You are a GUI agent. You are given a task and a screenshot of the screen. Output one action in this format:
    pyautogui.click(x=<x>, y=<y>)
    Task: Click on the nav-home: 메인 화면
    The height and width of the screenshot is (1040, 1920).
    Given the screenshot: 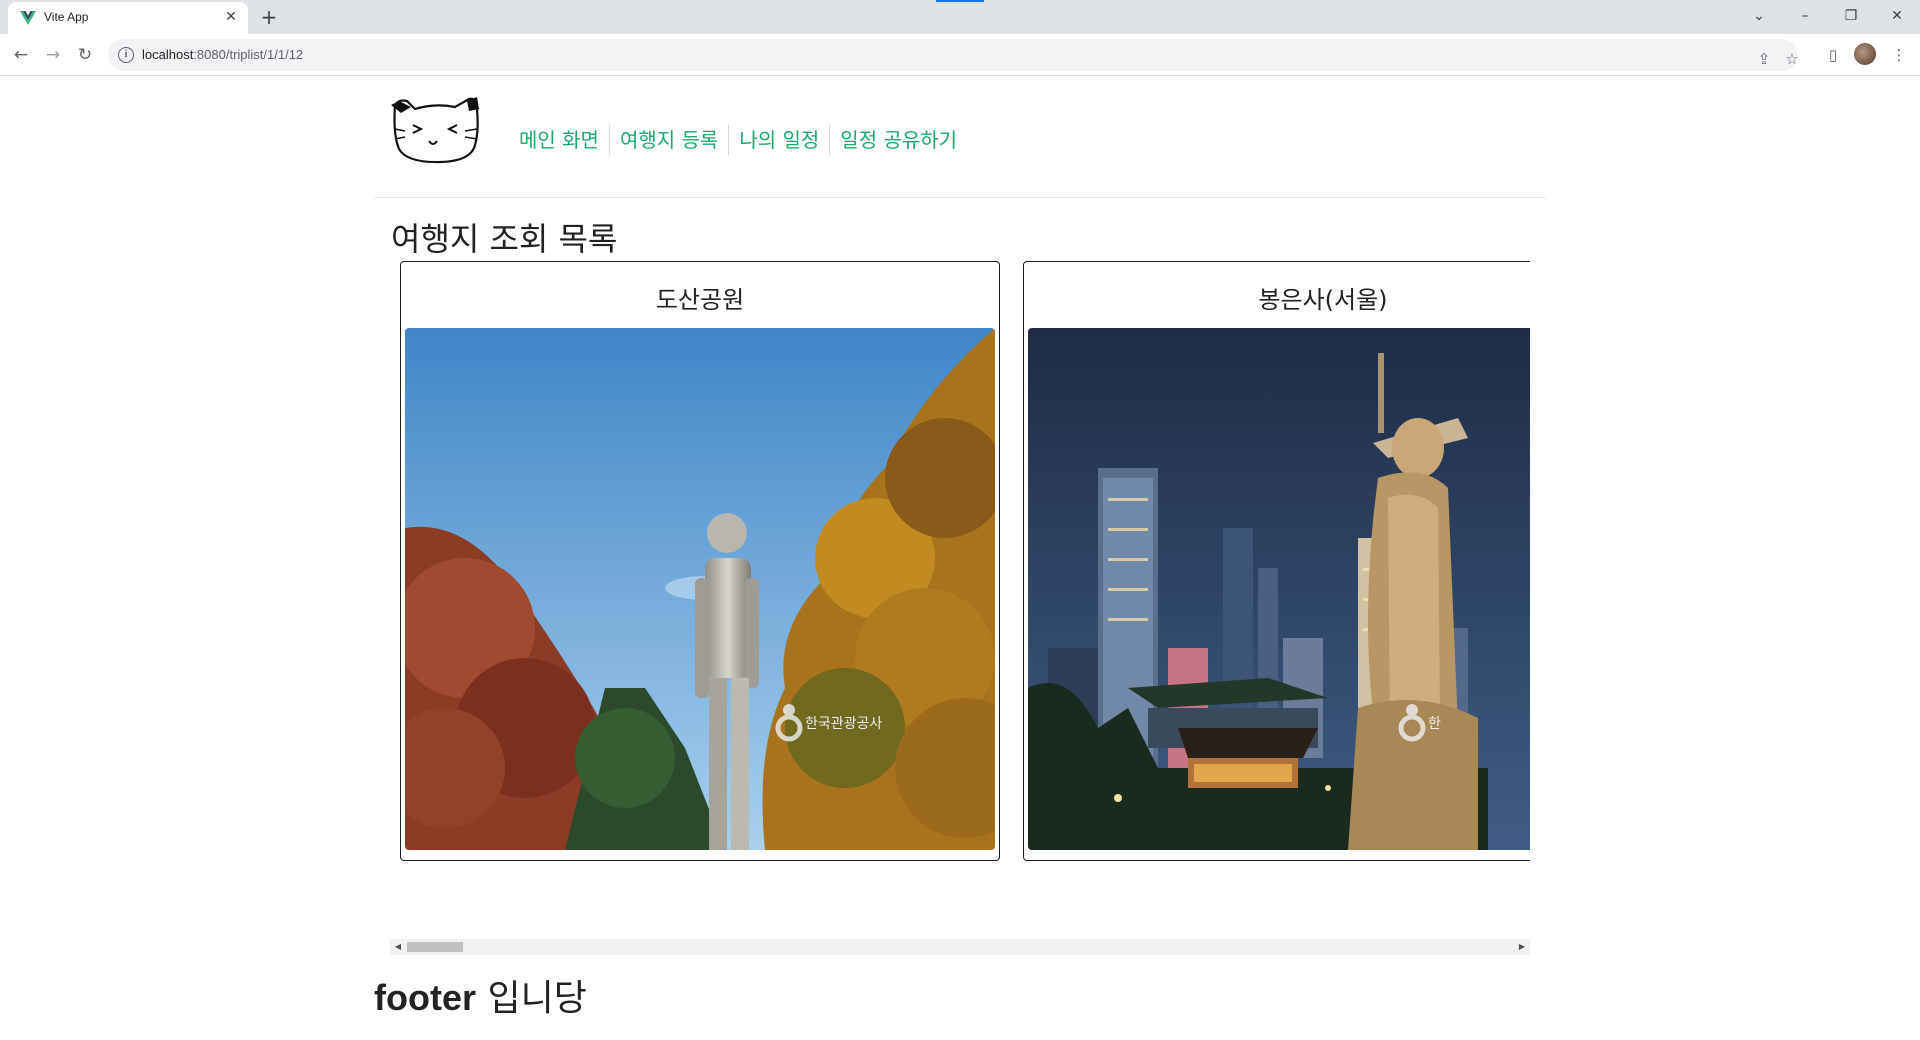 What is the action you would take?
    pyautogui.click(x=559, y=140)
    